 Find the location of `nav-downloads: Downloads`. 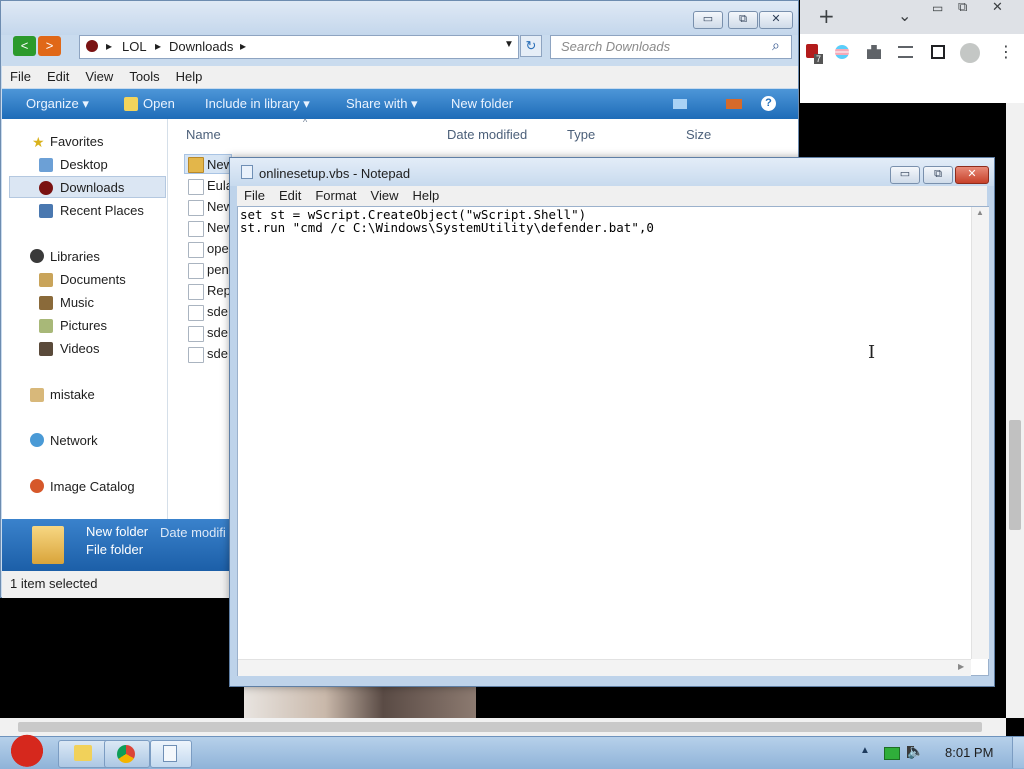

nav-downloads: Downloads is located at coordinates (92, 187).